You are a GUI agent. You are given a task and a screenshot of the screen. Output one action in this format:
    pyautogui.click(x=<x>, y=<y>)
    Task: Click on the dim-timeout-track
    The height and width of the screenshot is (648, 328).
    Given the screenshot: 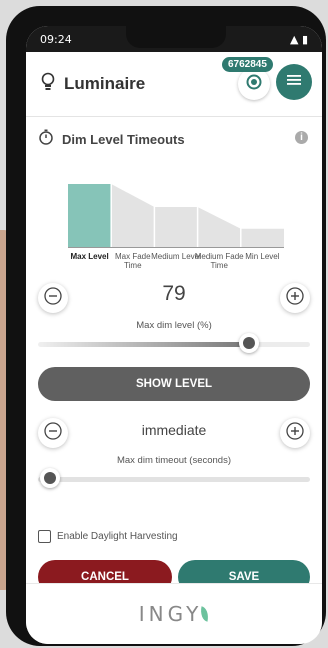 What is the action you would take?
    pyautogui.click(x=174, y=479)
    